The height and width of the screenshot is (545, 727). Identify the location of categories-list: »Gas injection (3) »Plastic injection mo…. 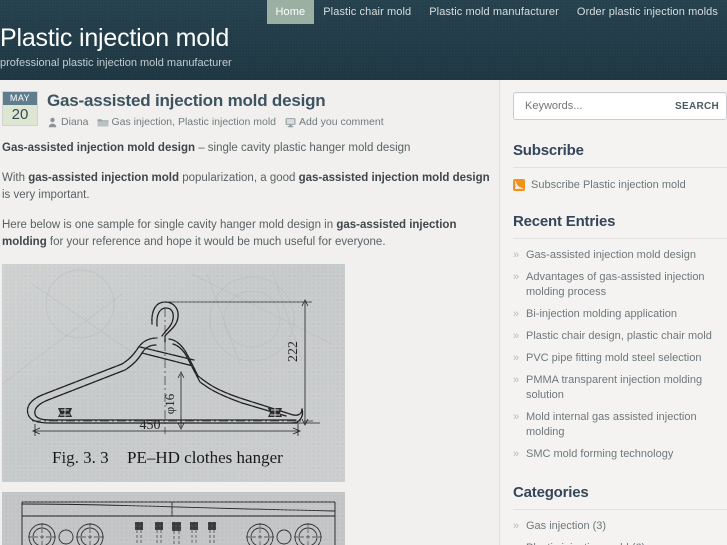
(620, 532).